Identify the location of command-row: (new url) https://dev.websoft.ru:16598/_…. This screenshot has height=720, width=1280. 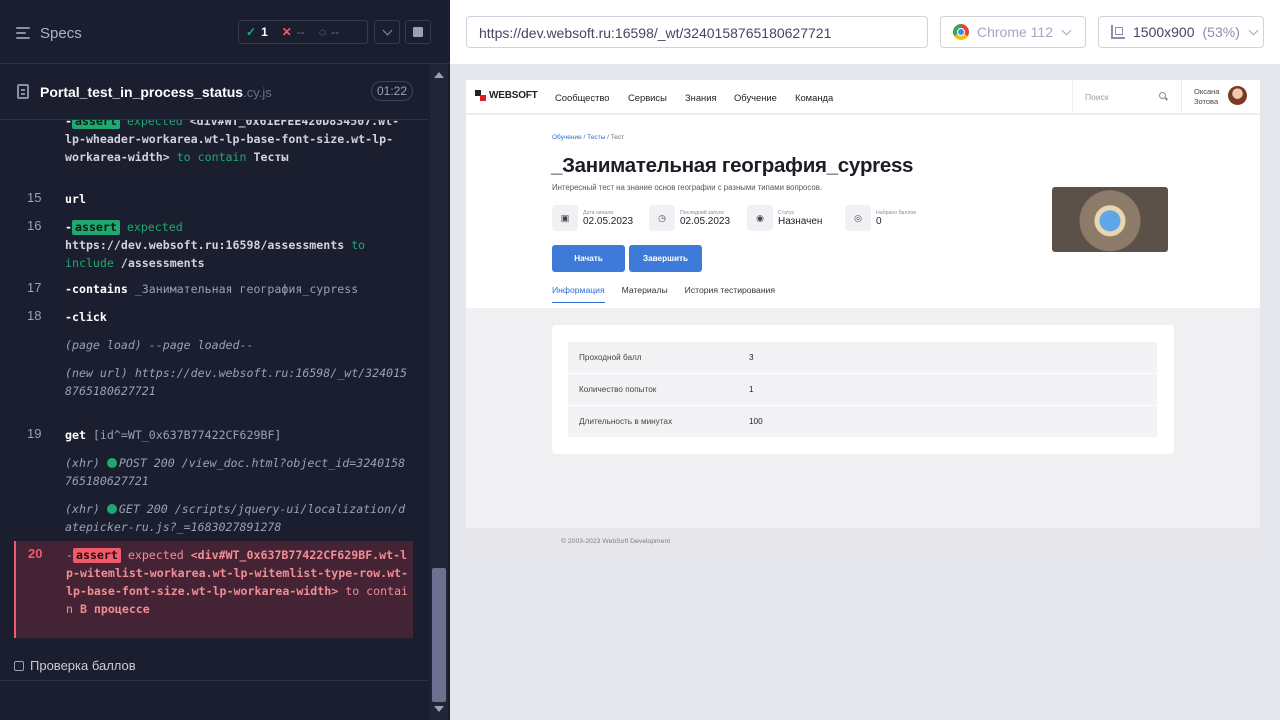
(214, 391).